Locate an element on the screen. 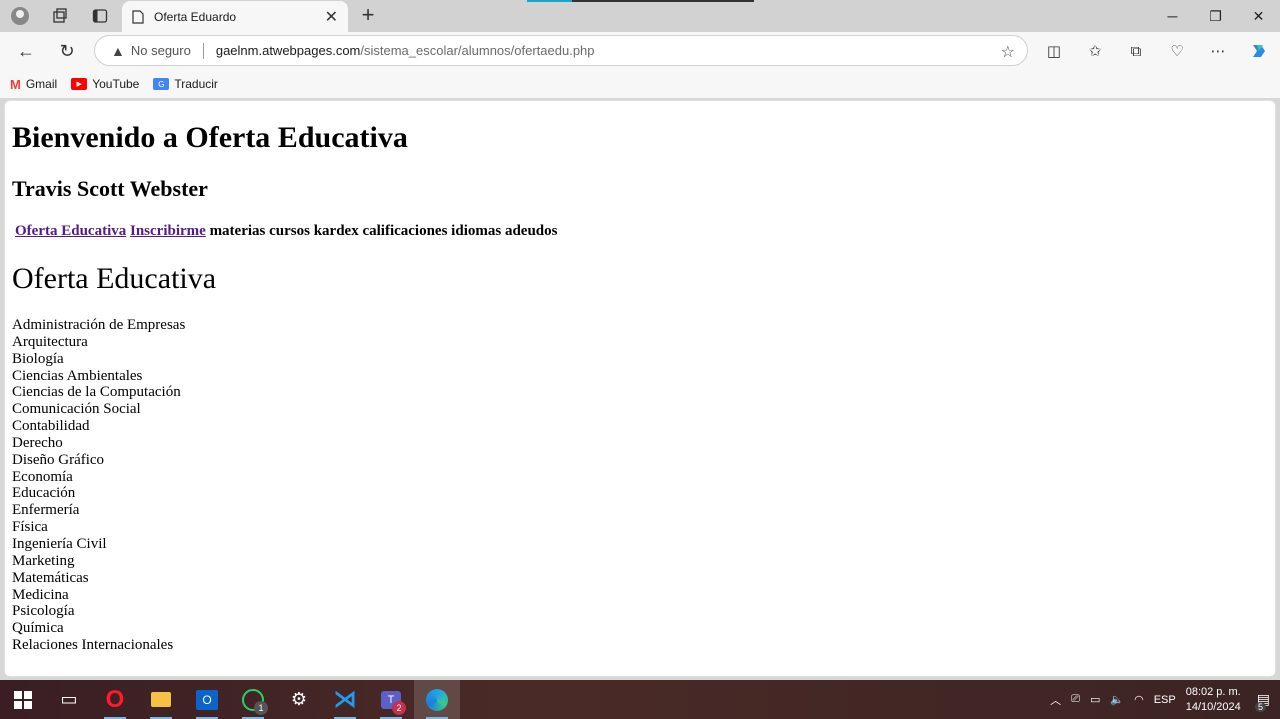 The width and height of the screenshot is (1280, 719). bookmark-label: Traducir is located at coordinates (196, 84).